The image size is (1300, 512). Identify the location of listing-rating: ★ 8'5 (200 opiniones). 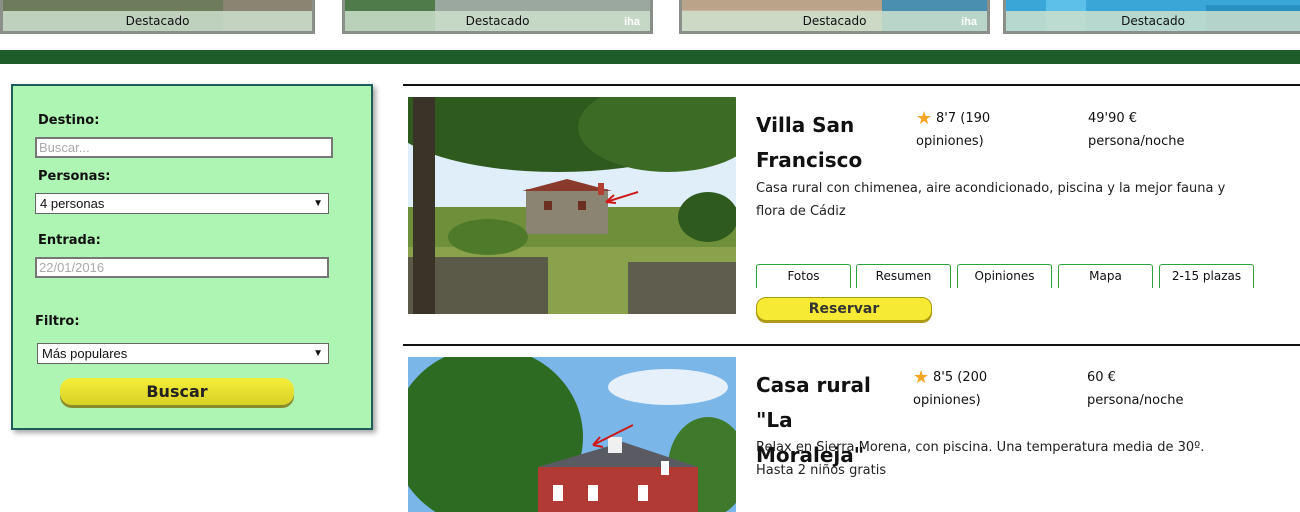
(983, 389).